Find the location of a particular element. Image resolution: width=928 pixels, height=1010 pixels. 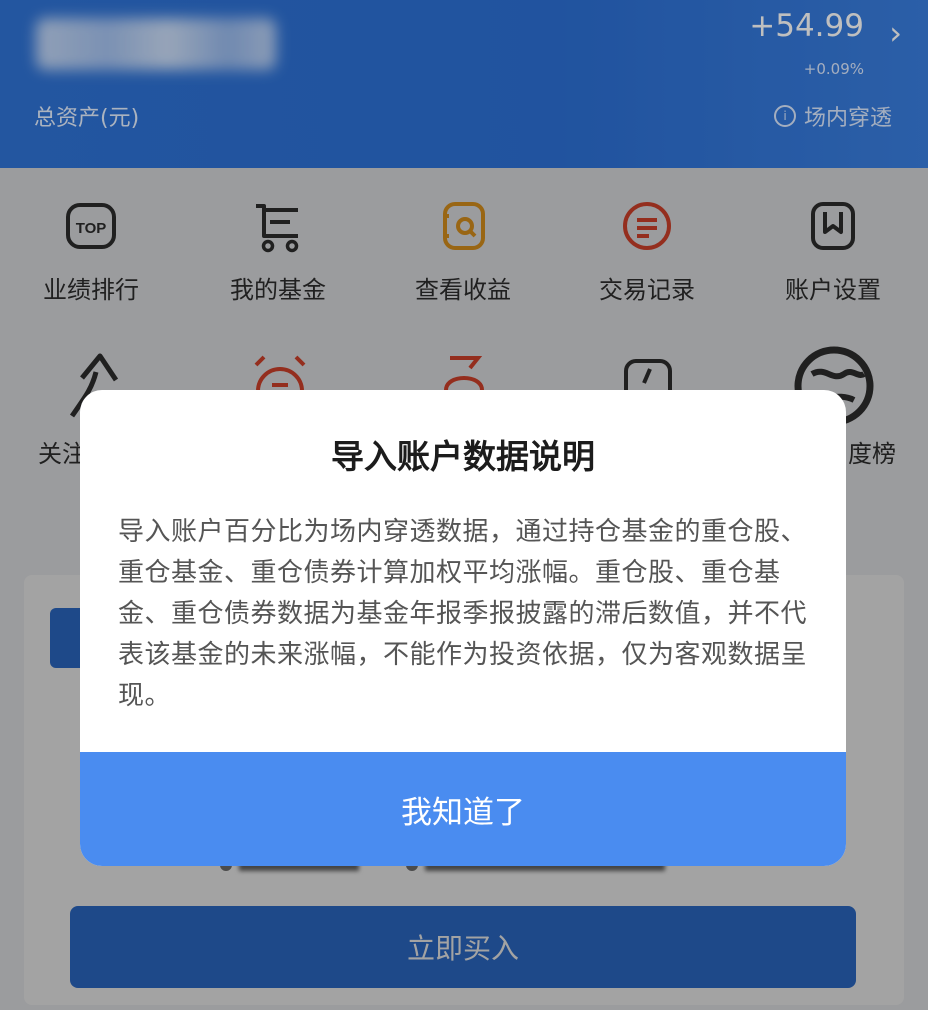

got-it-button: 我知道了 is located at coordinates (463, 809).